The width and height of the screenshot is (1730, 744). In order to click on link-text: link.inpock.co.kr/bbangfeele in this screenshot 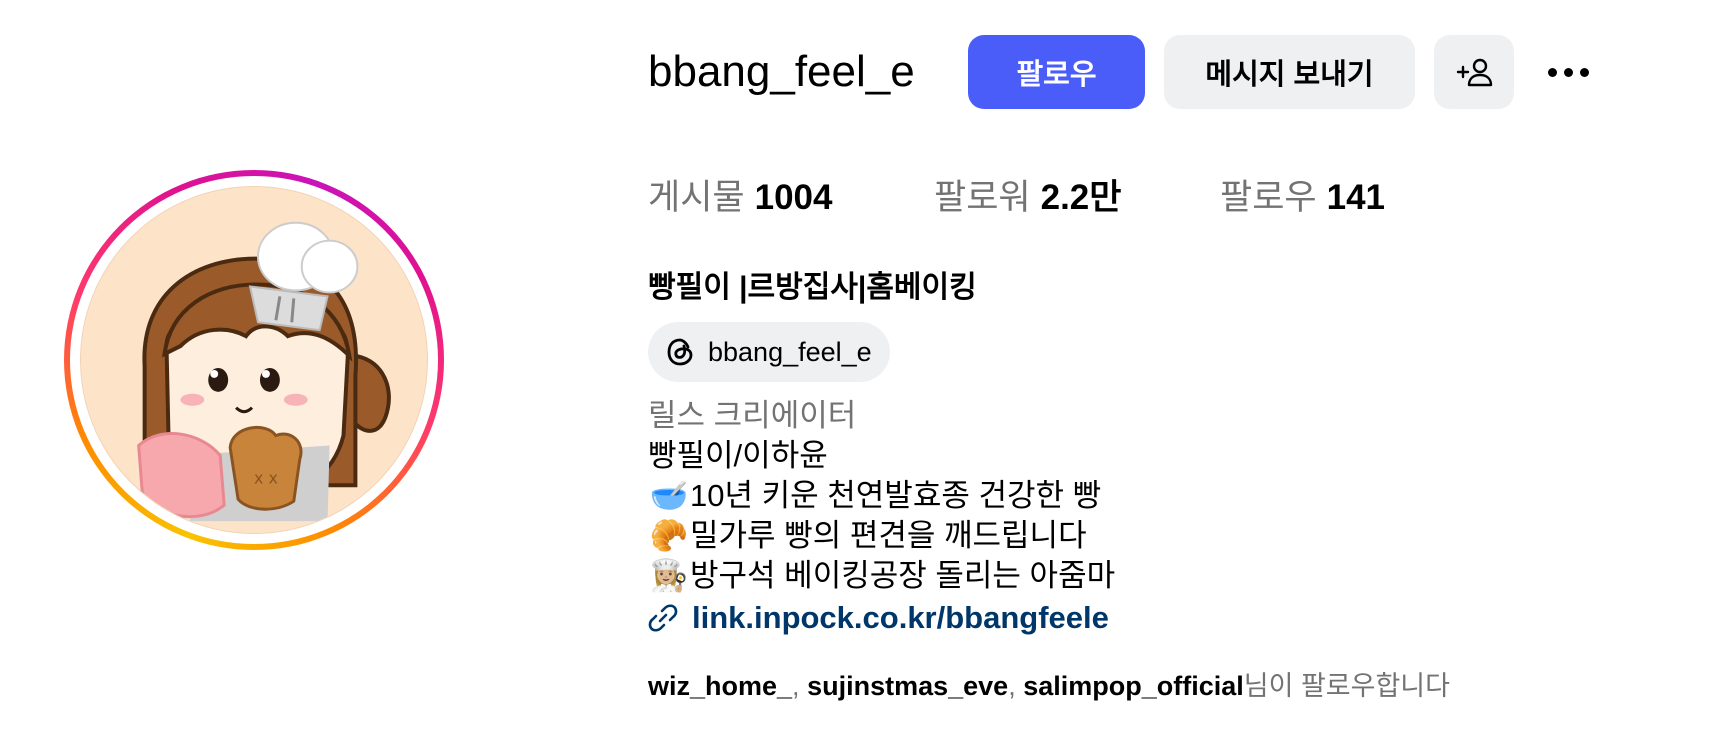, I will do `click(900, 618)`.